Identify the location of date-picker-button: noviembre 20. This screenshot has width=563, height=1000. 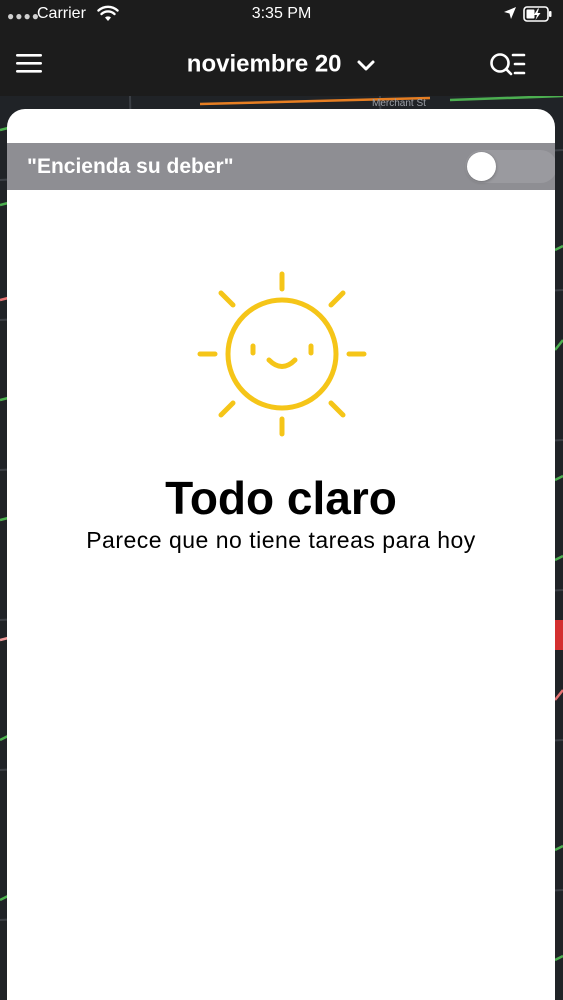
(281, 64).